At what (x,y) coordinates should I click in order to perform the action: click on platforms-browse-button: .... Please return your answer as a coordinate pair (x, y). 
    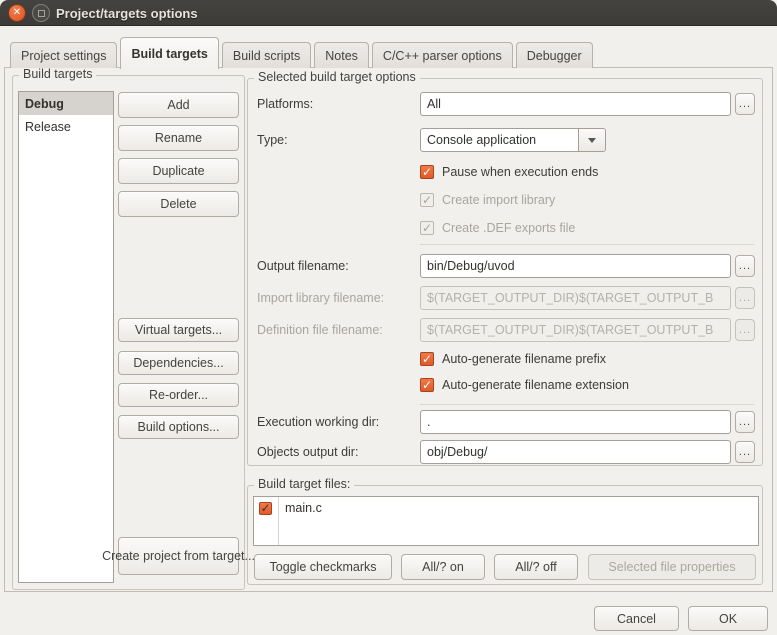
    Looking at the image, I should click on (745, 104).